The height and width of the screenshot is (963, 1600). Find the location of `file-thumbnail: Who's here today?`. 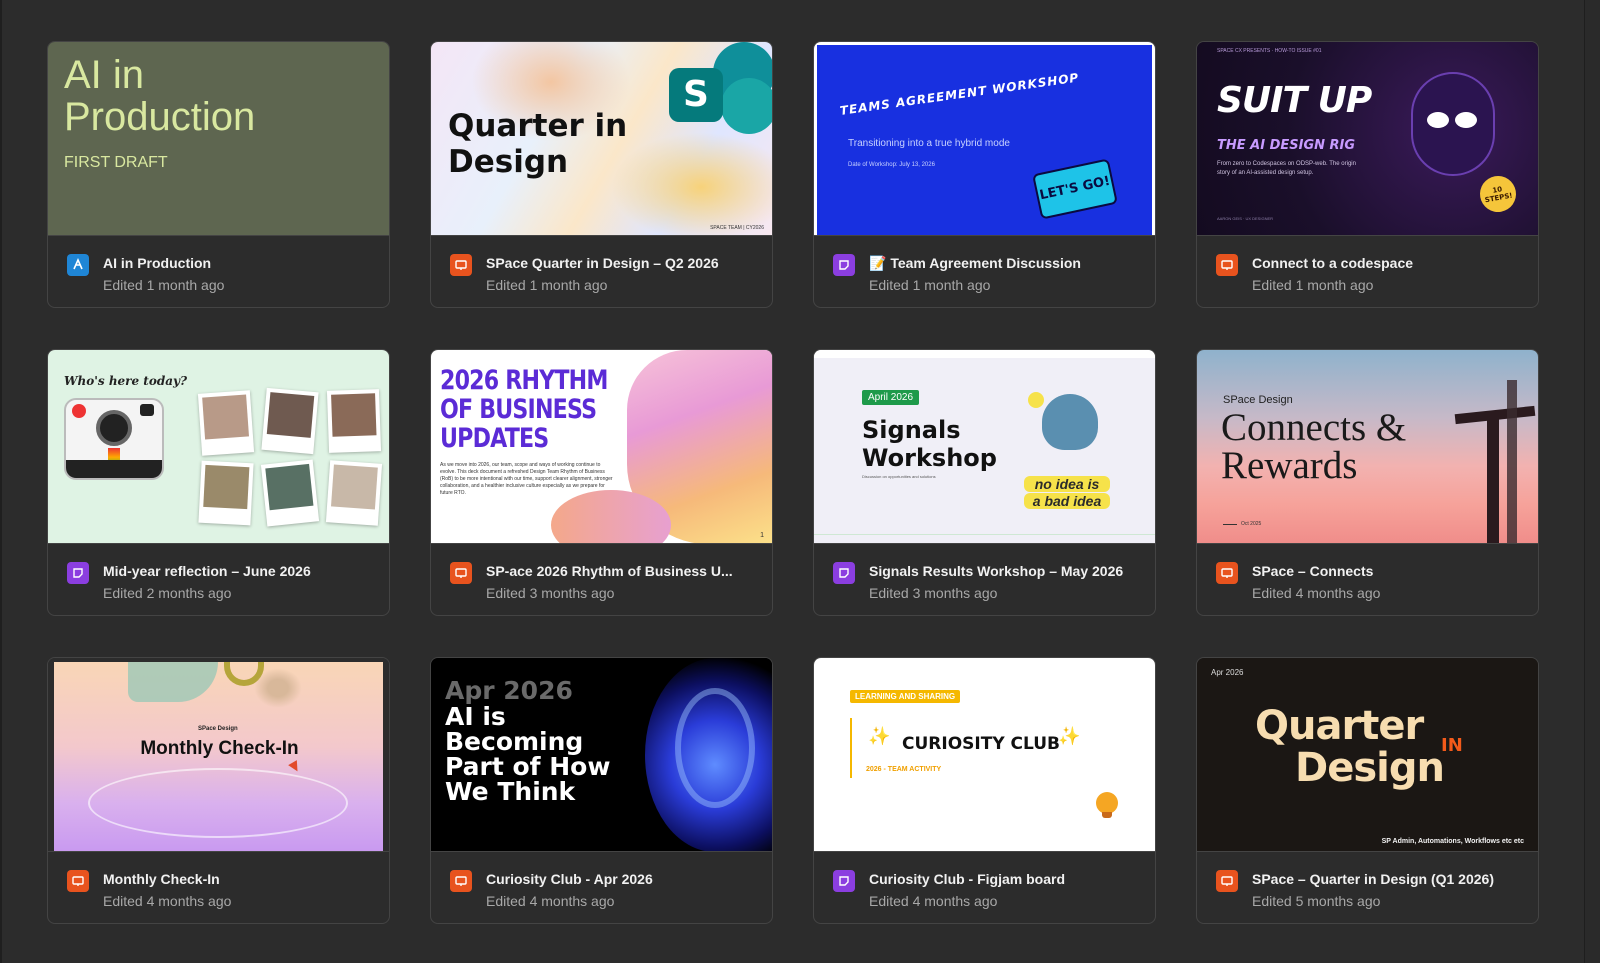

file-thumbnail: Who's here today? is located at coordinates (218, 447).